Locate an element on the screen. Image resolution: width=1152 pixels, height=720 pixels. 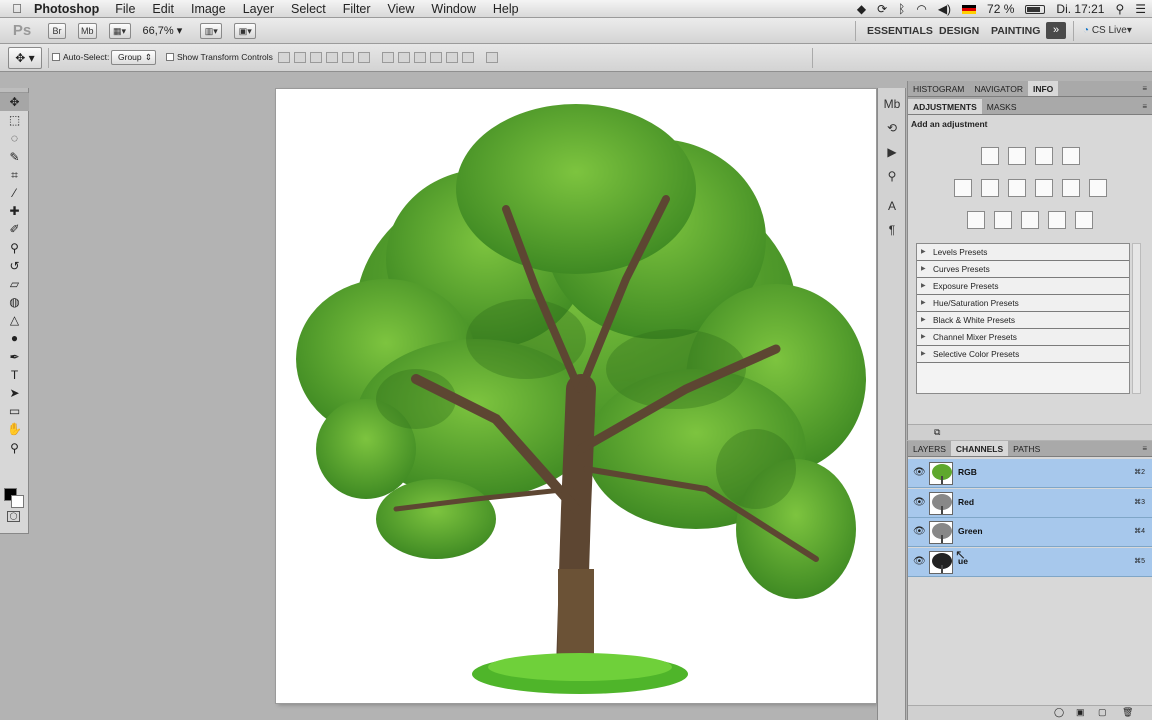
healing-brush-tool-icon: ✚ is located at coordinates (14, 211).